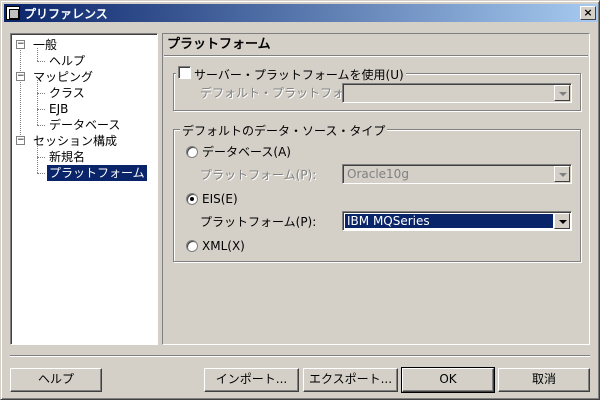 The width and height of the screenshot is (600, 400). I want to click on footer-divider, so click(300, 356).